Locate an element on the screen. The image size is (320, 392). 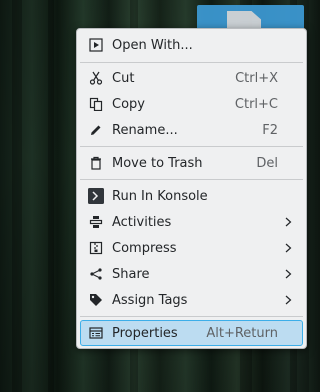
menu-item-label: Cut is located at coordinates (123, 78).